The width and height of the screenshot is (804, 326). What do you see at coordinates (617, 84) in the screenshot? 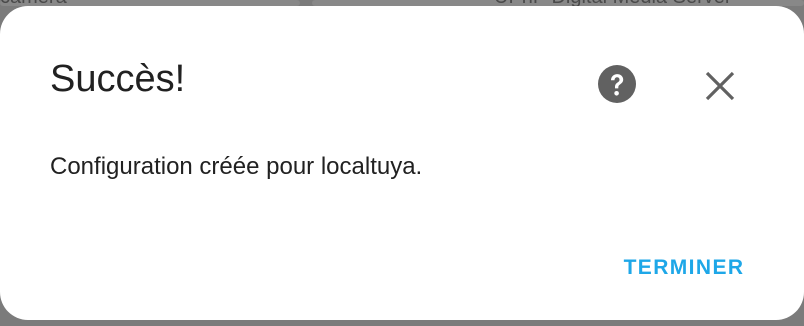
I see `help-icon` at bounding box center [617, 84].